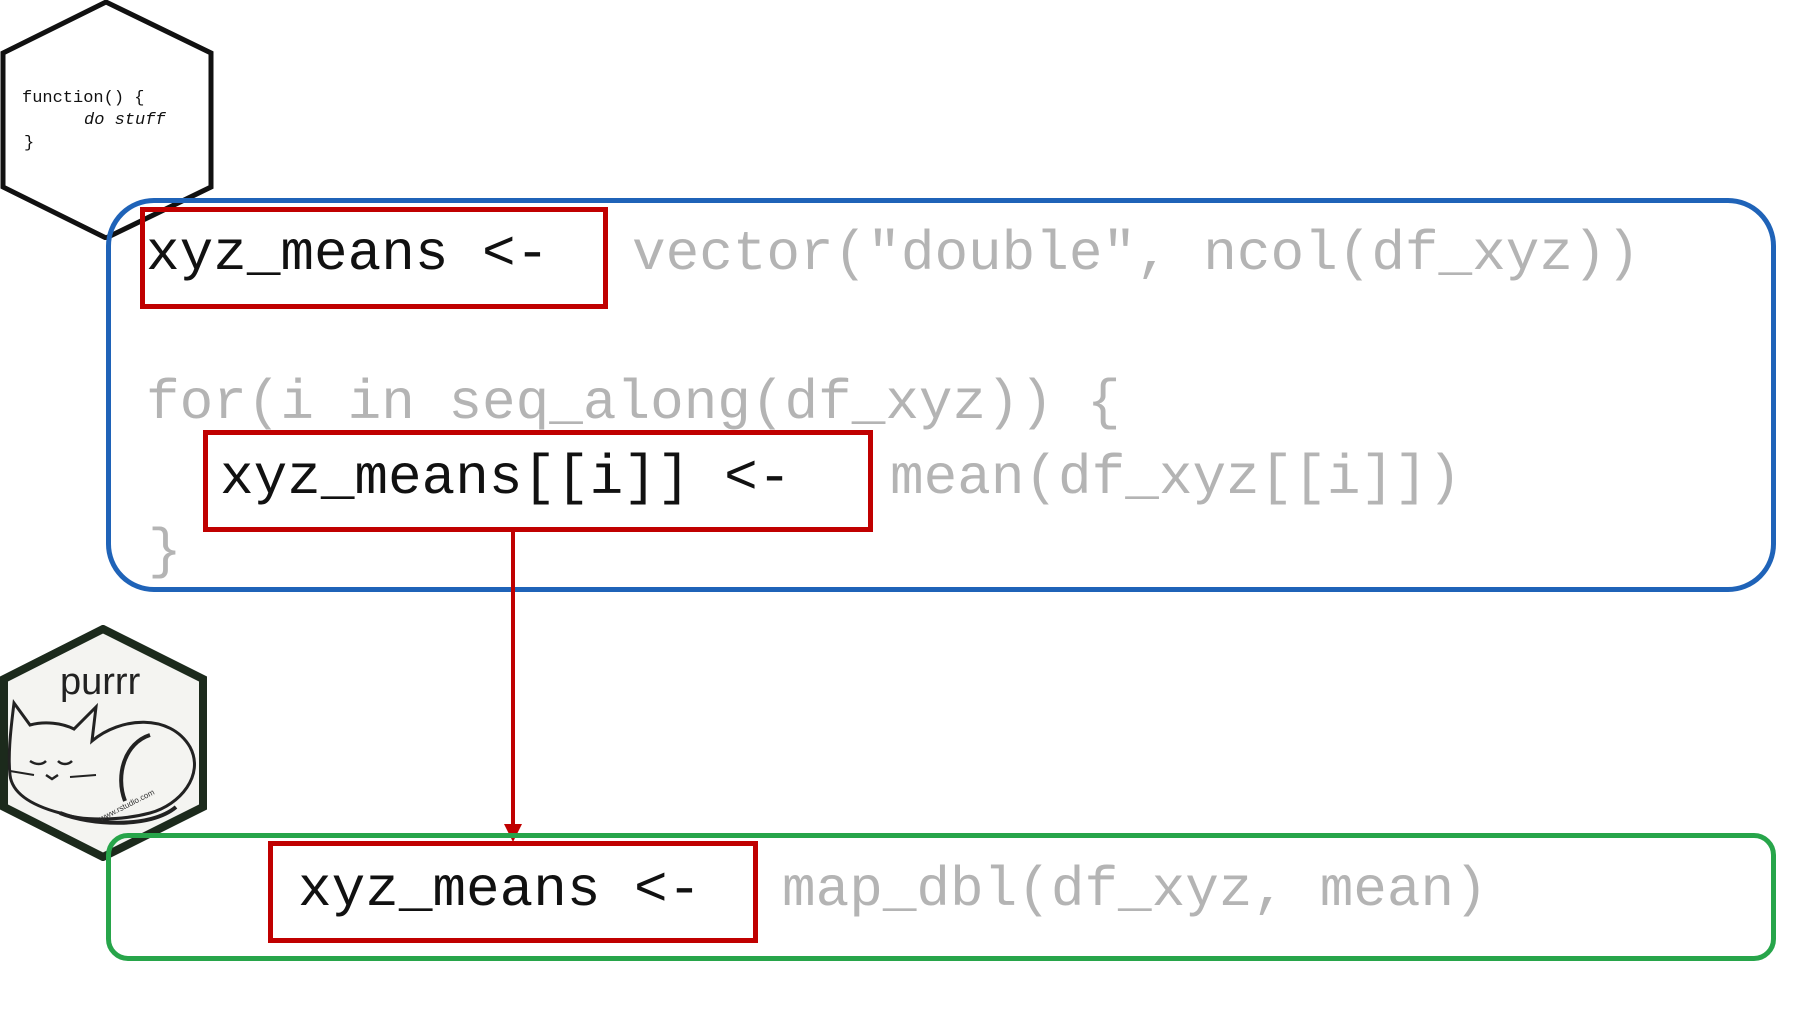  Describe the element at coordinates (500, 890) in the screenshot. I see `map-assign-target: xyz_means <-` at that location.